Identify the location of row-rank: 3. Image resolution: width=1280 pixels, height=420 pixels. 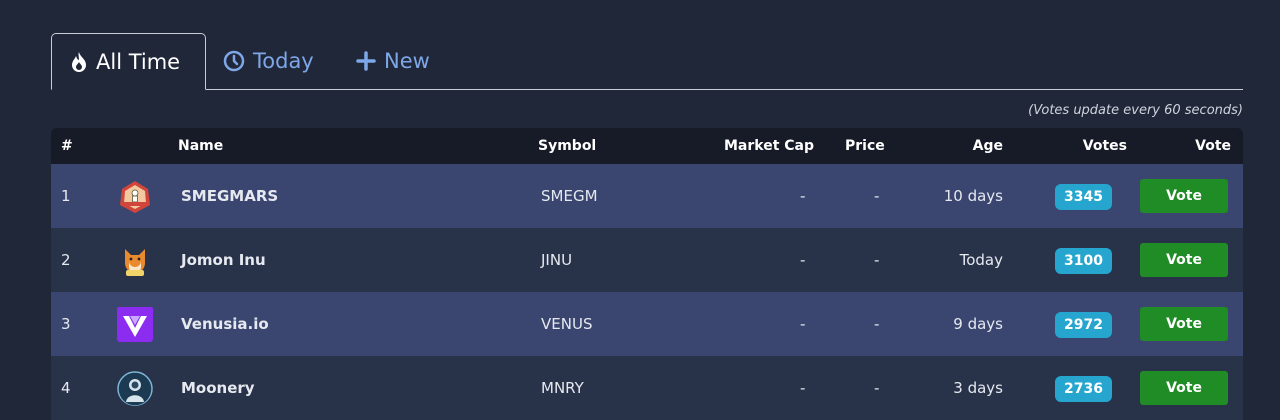
(66, 324).